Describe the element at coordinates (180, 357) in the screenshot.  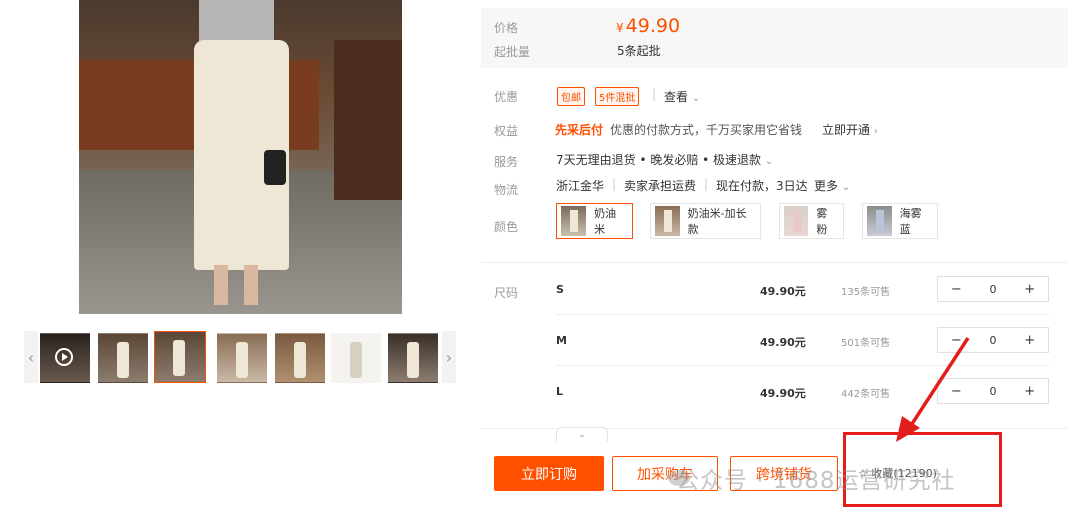
I see `thumbnail-image-selected` at that location.